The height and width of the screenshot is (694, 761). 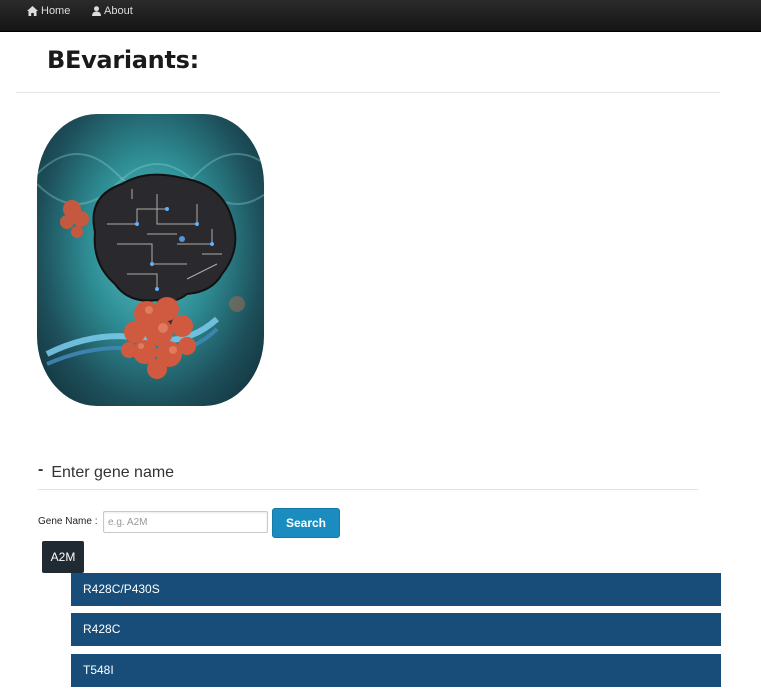 What do you see at coordinates (380, 16) in the screenshot?
I see `top-navbar: Home About` at bounding box center [380, 16].